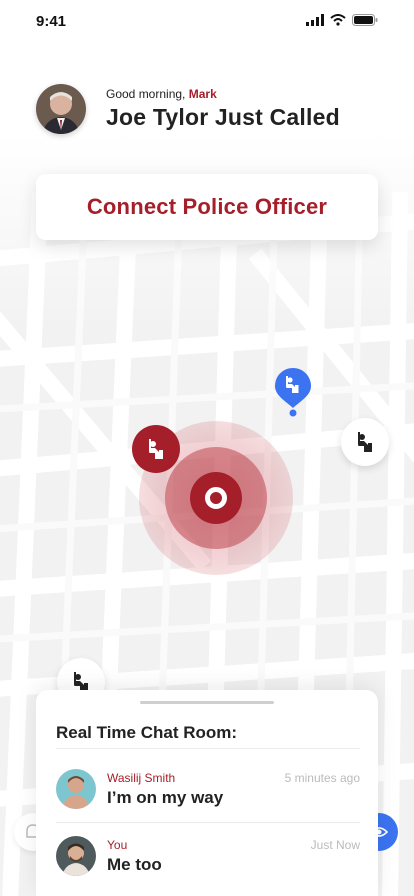 The width and height of the screenshot is (414, 896). Describe the element at coordinates (147, 732) in the screenshot. I see `chat-room-title: Real Time Chat Room:` at that location.